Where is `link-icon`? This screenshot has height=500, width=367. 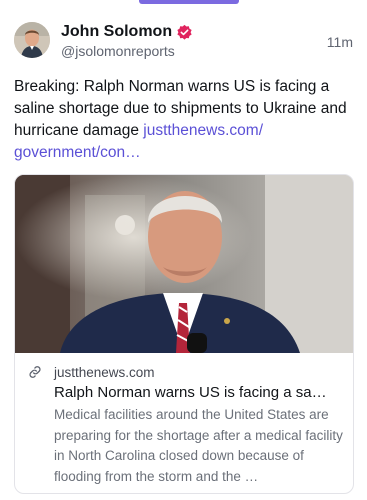
link-icon is located at coordinates (35, 372).